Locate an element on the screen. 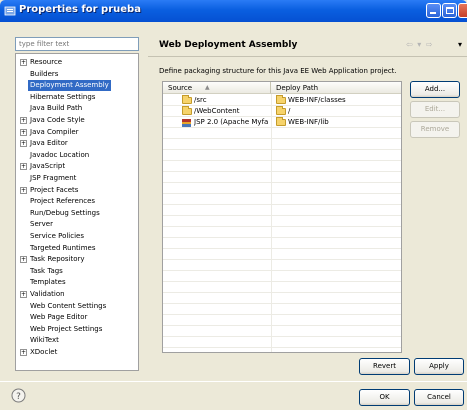  column-header-label: Source is located at coordinates (180, 88).